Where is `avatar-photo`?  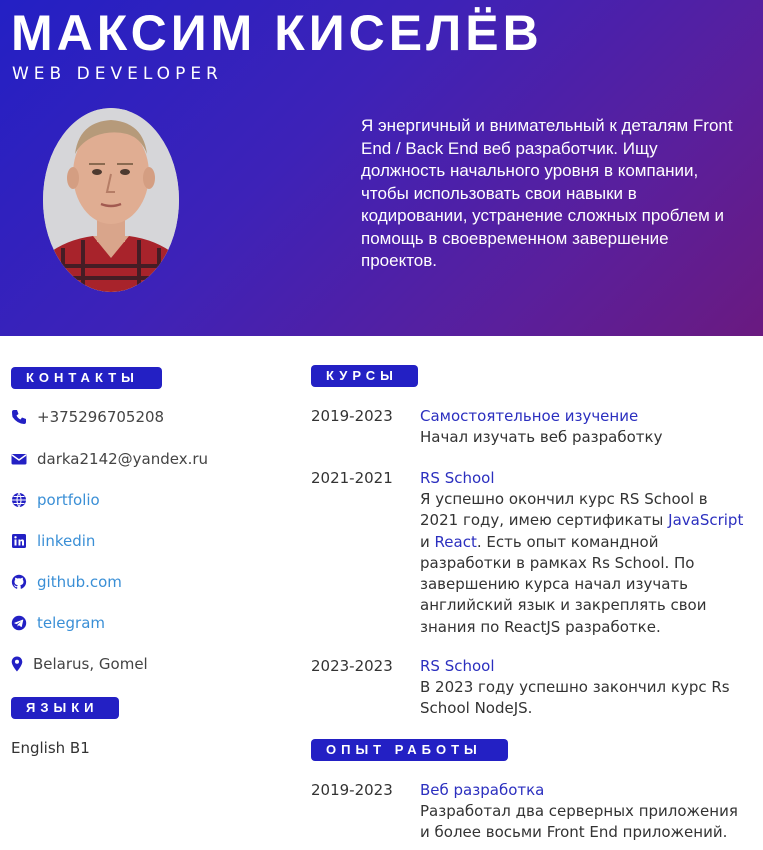
avatar-photo is located at coordinates (111, 200).